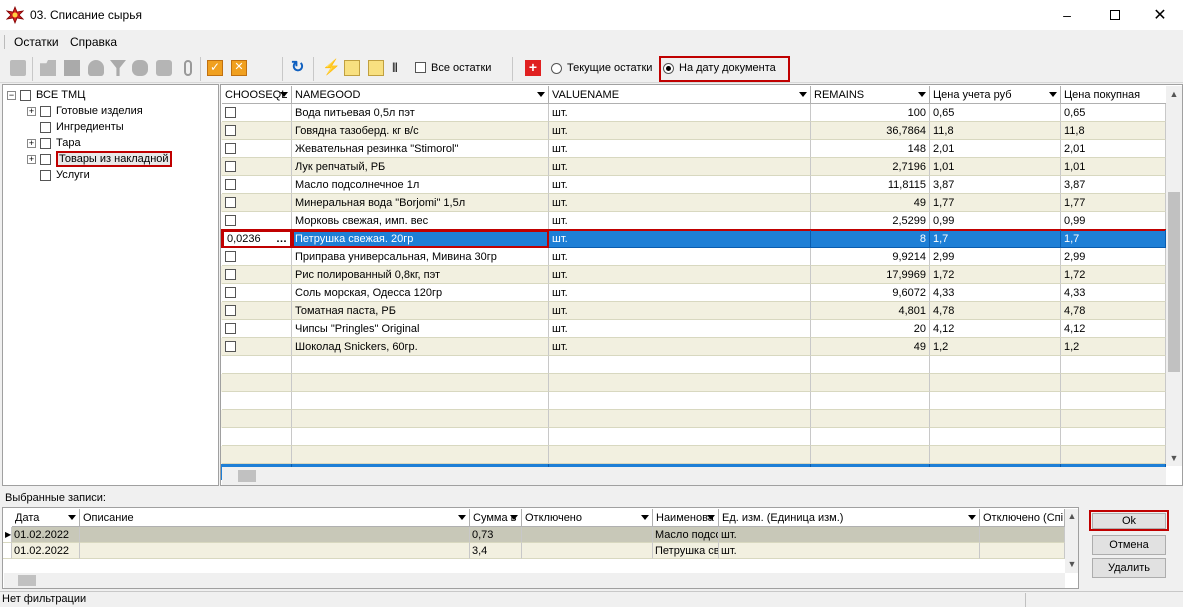 The image size is (1183, 607). Describe the element at coordinates (693, 347) in the screenshot. I see `table-row: Шоколад Snickers, 60гр. шт. 49 1,2 1,2` at that location.